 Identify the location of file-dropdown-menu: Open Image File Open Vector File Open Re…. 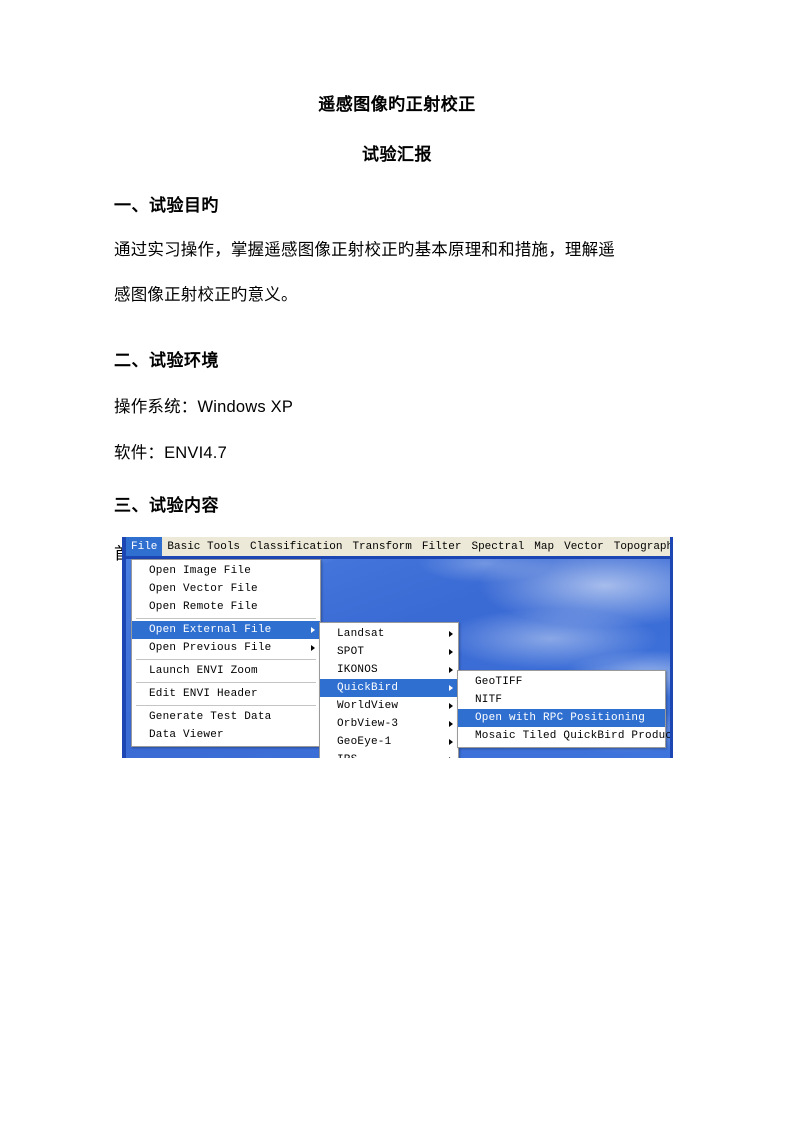
(226, 653).